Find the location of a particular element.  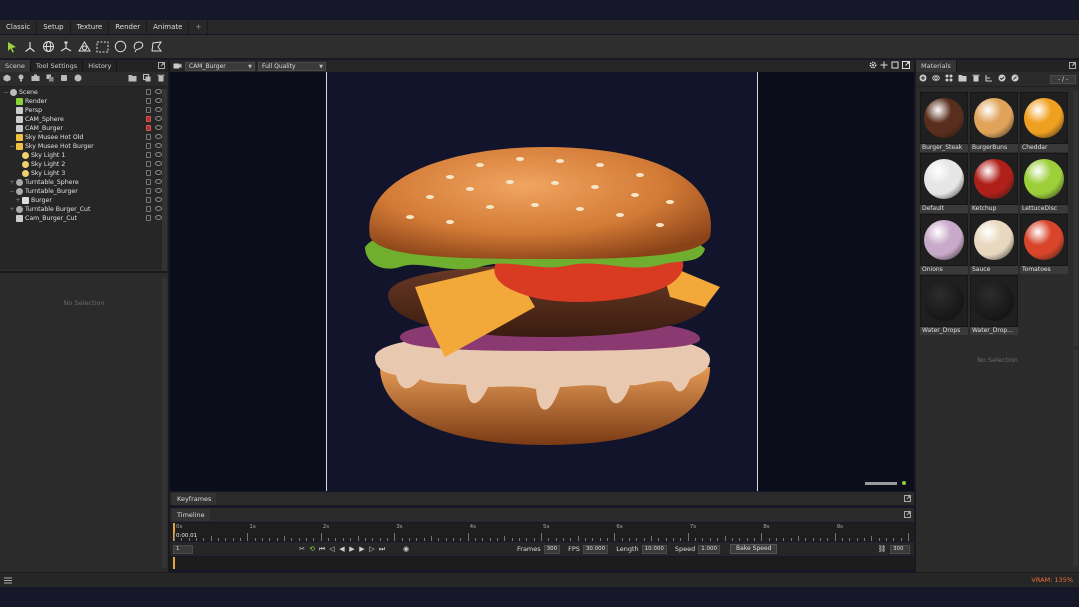

start-frame-field: 1 is located at coordinates (183, 549).